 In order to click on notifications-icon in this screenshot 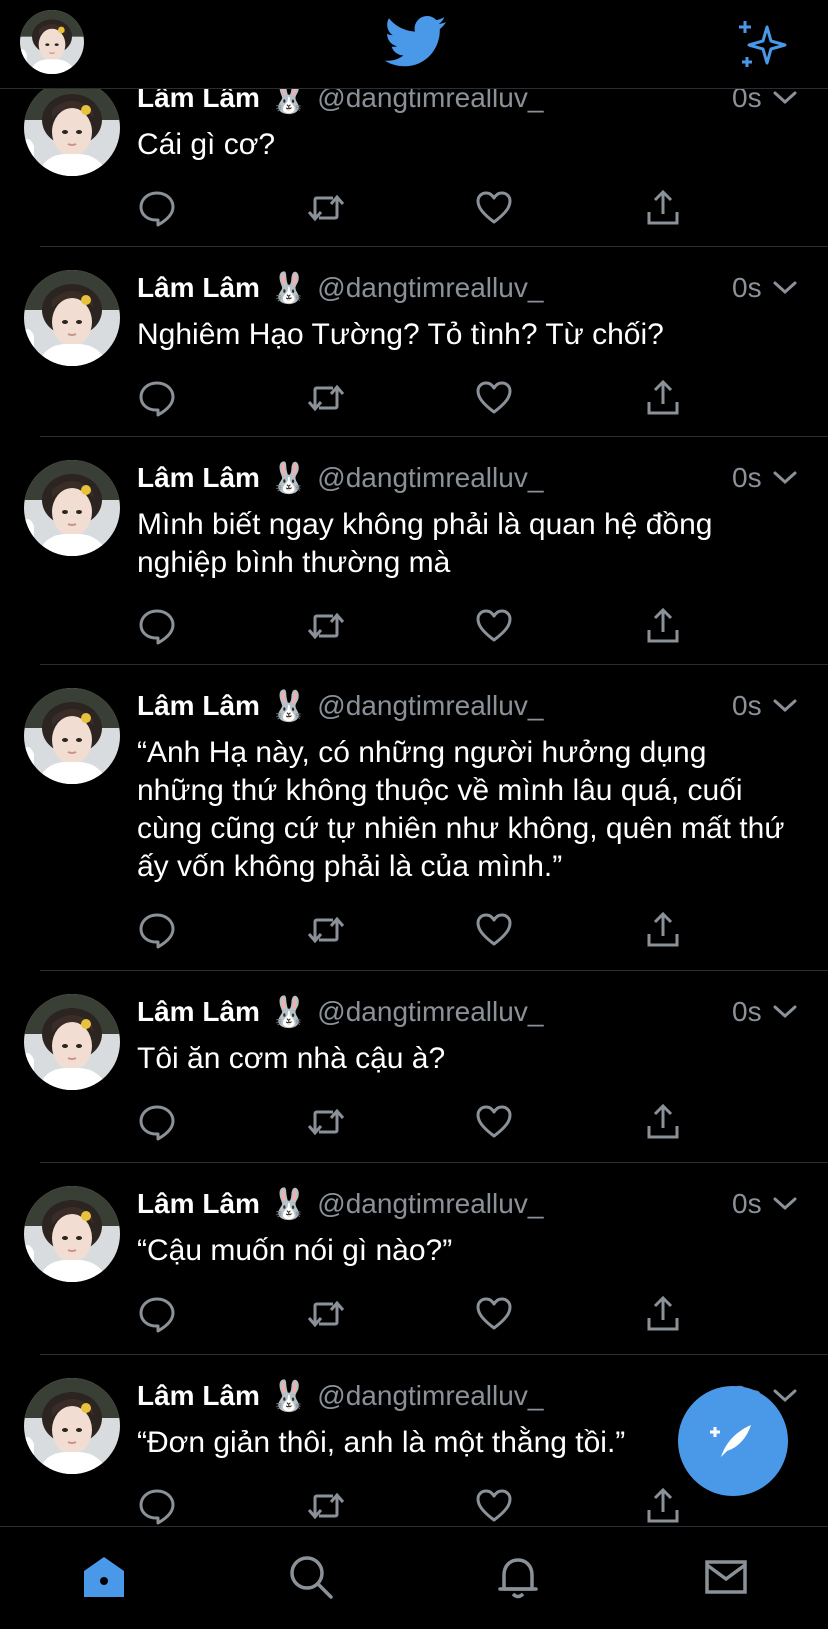, I will do `click(518, 1577)`.